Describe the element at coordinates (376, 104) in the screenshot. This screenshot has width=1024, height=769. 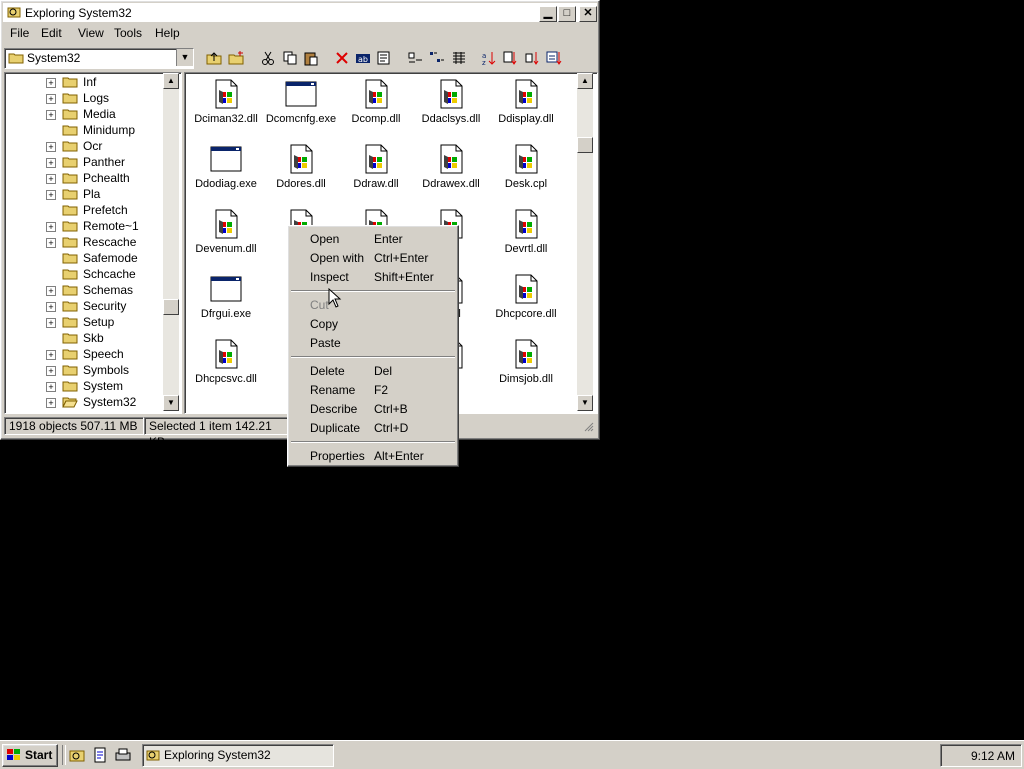
I see `file-item: Dcomp.dll` at that location.